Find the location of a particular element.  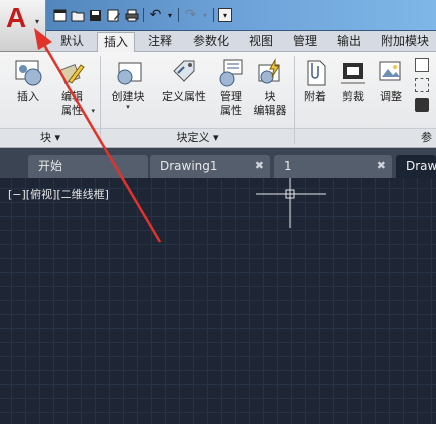

manage-attributes-button: 管理 属性 is located at coordinates (231, 87).